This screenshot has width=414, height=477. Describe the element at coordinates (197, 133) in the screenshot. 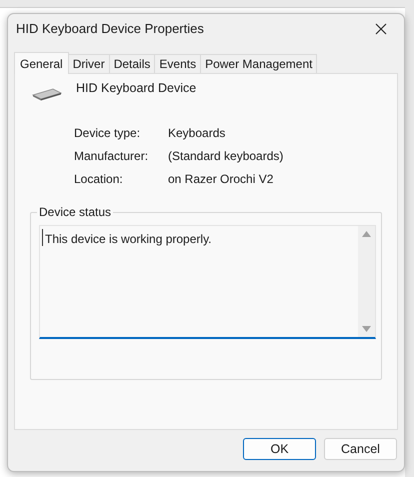

I see `property-value: Keyboards` at that location.